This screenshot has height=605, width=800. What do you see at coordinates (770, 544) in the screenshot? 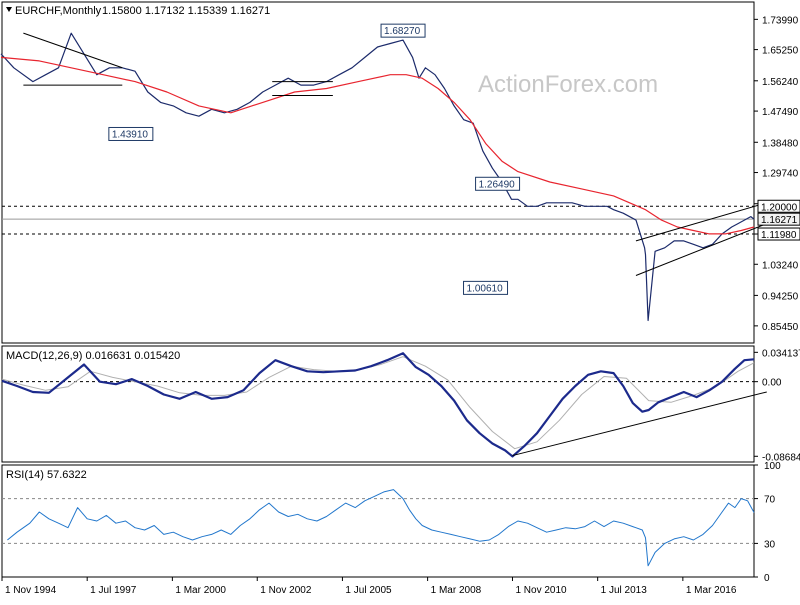
I see `rsi-y-tick-label: 30` at bounding box center [770, 544].